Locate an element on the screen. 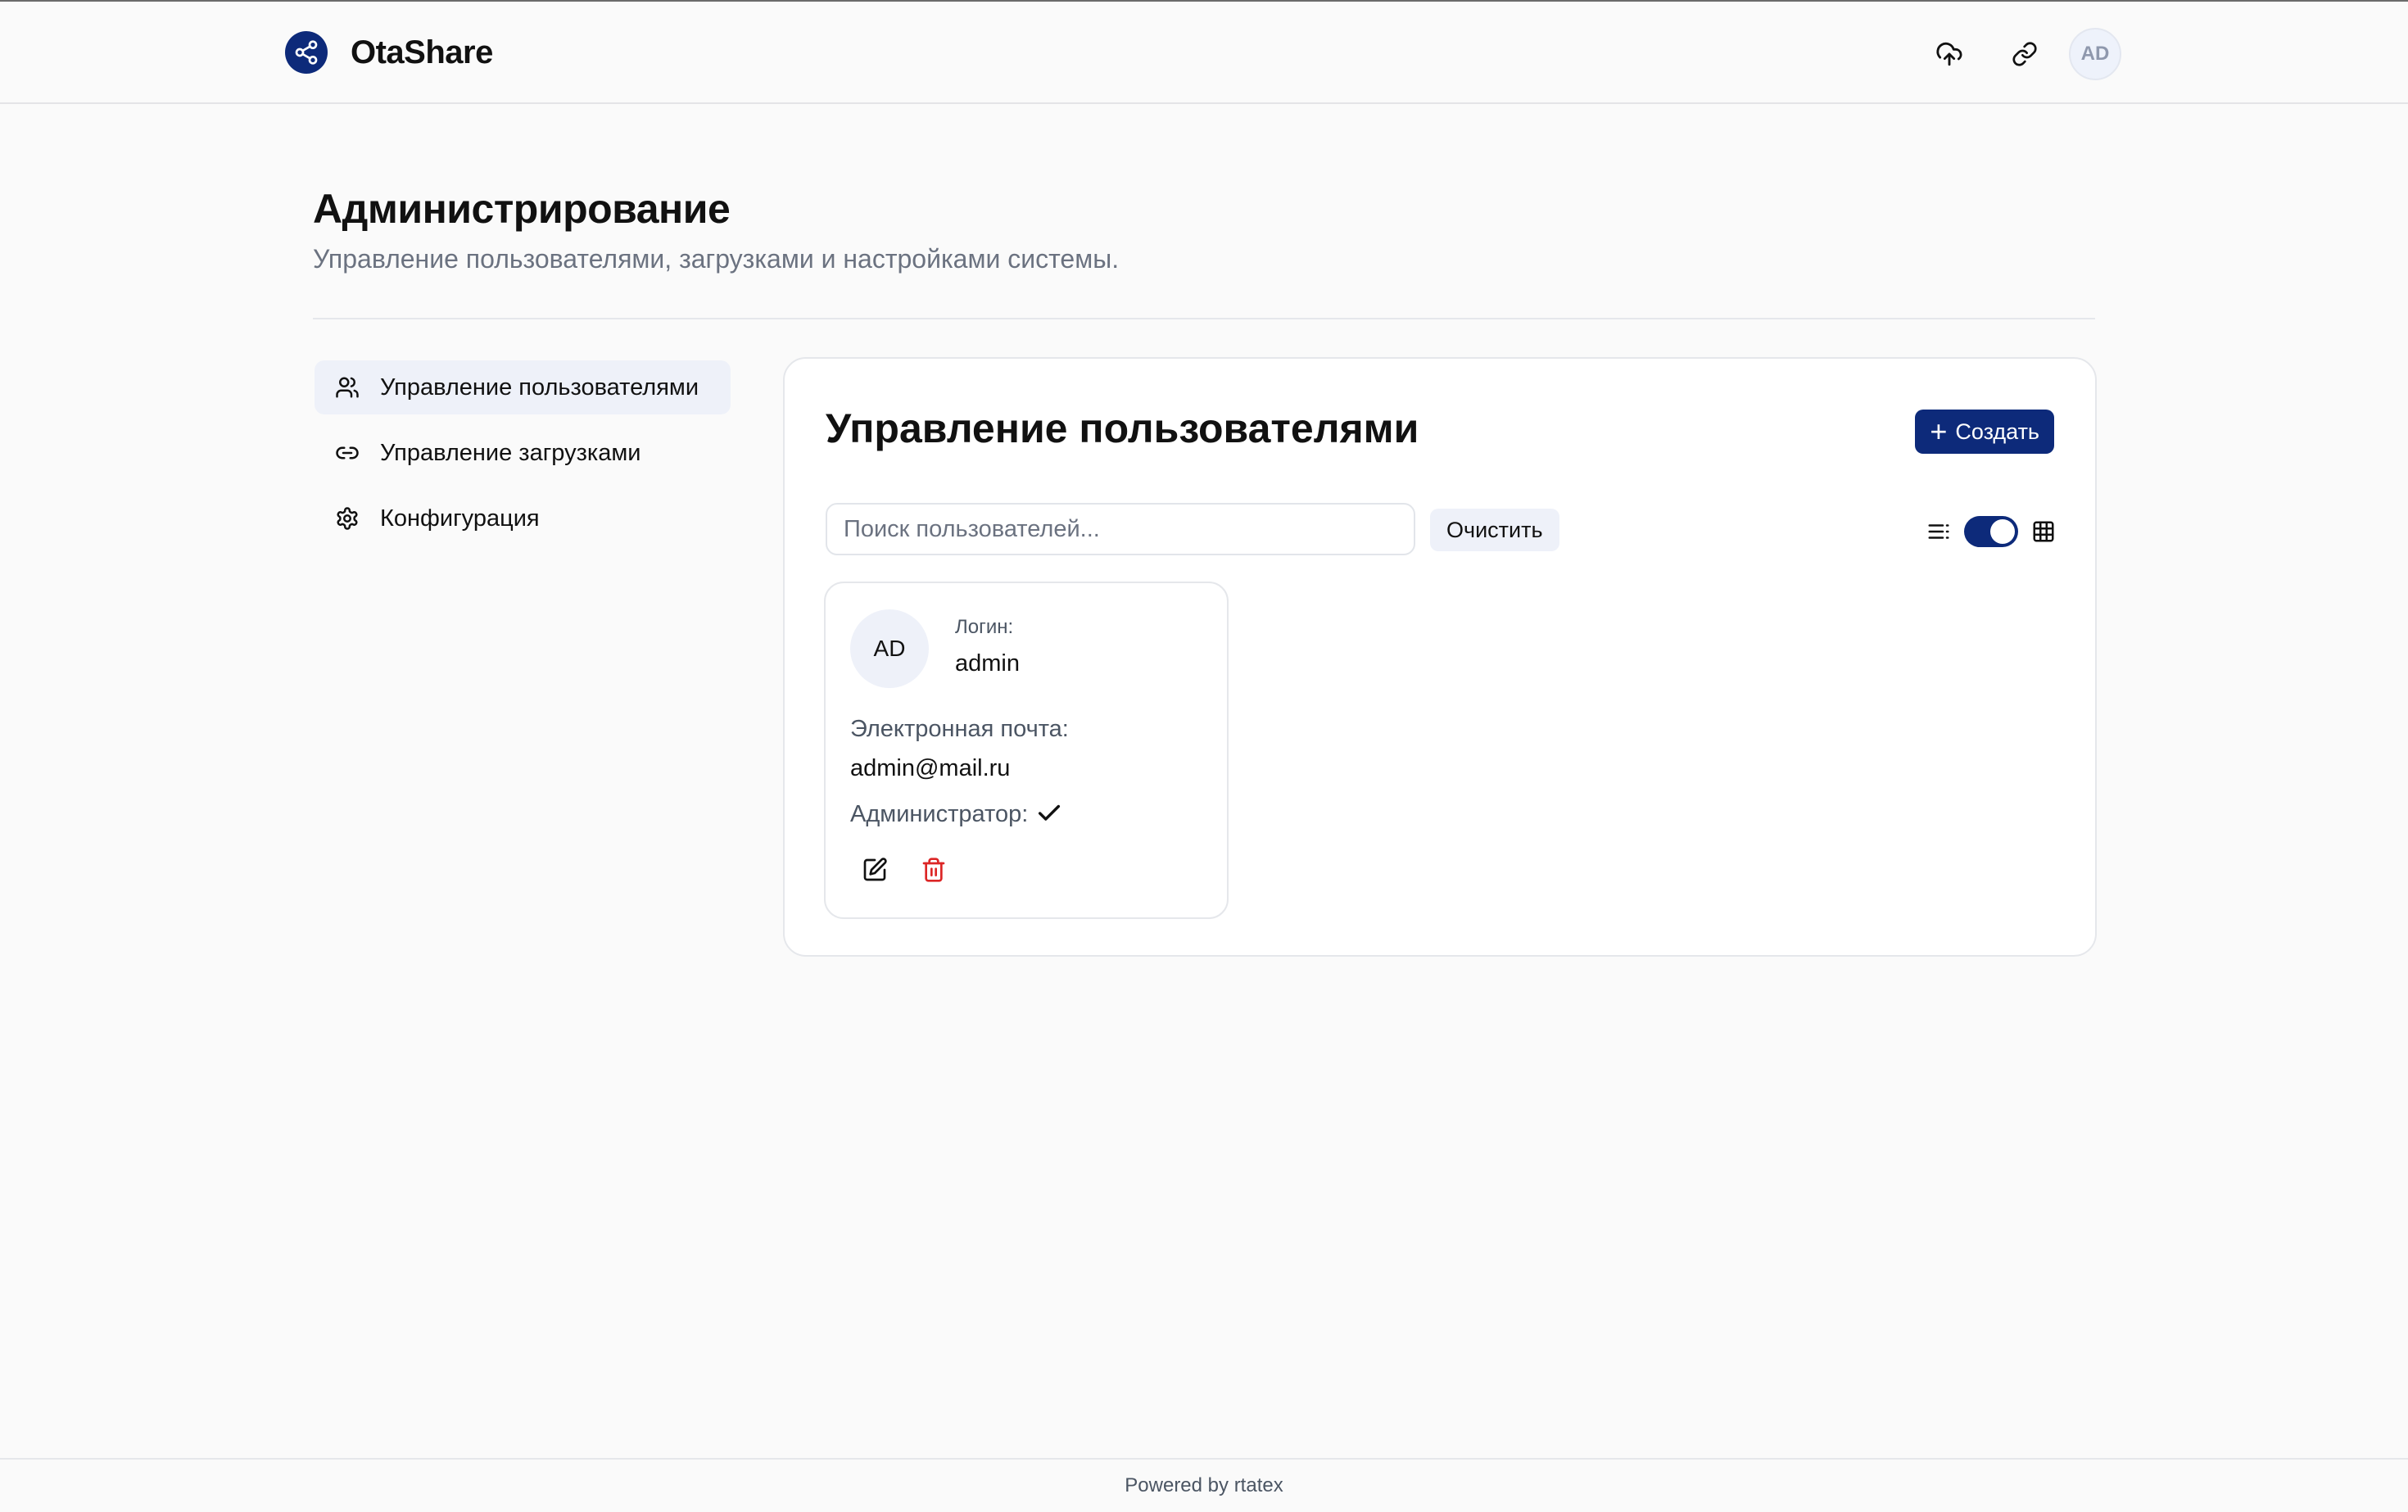  trash-icon is located at coordinates (933, 870).